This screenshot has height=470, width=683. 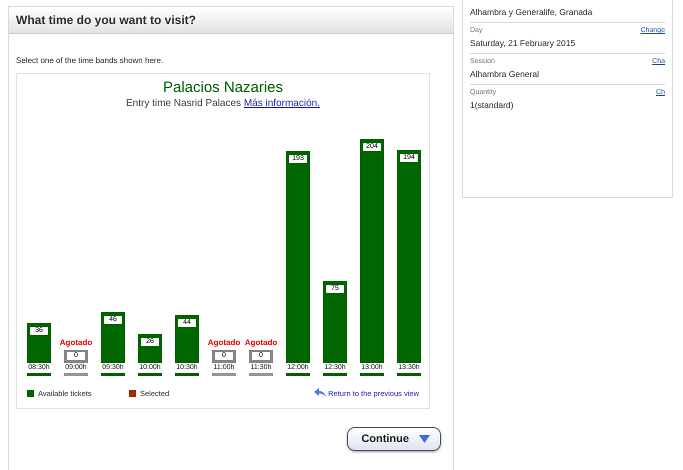 I want to click on instruction-text: Select one of the time bands shown here., so click(x=90, y=60).